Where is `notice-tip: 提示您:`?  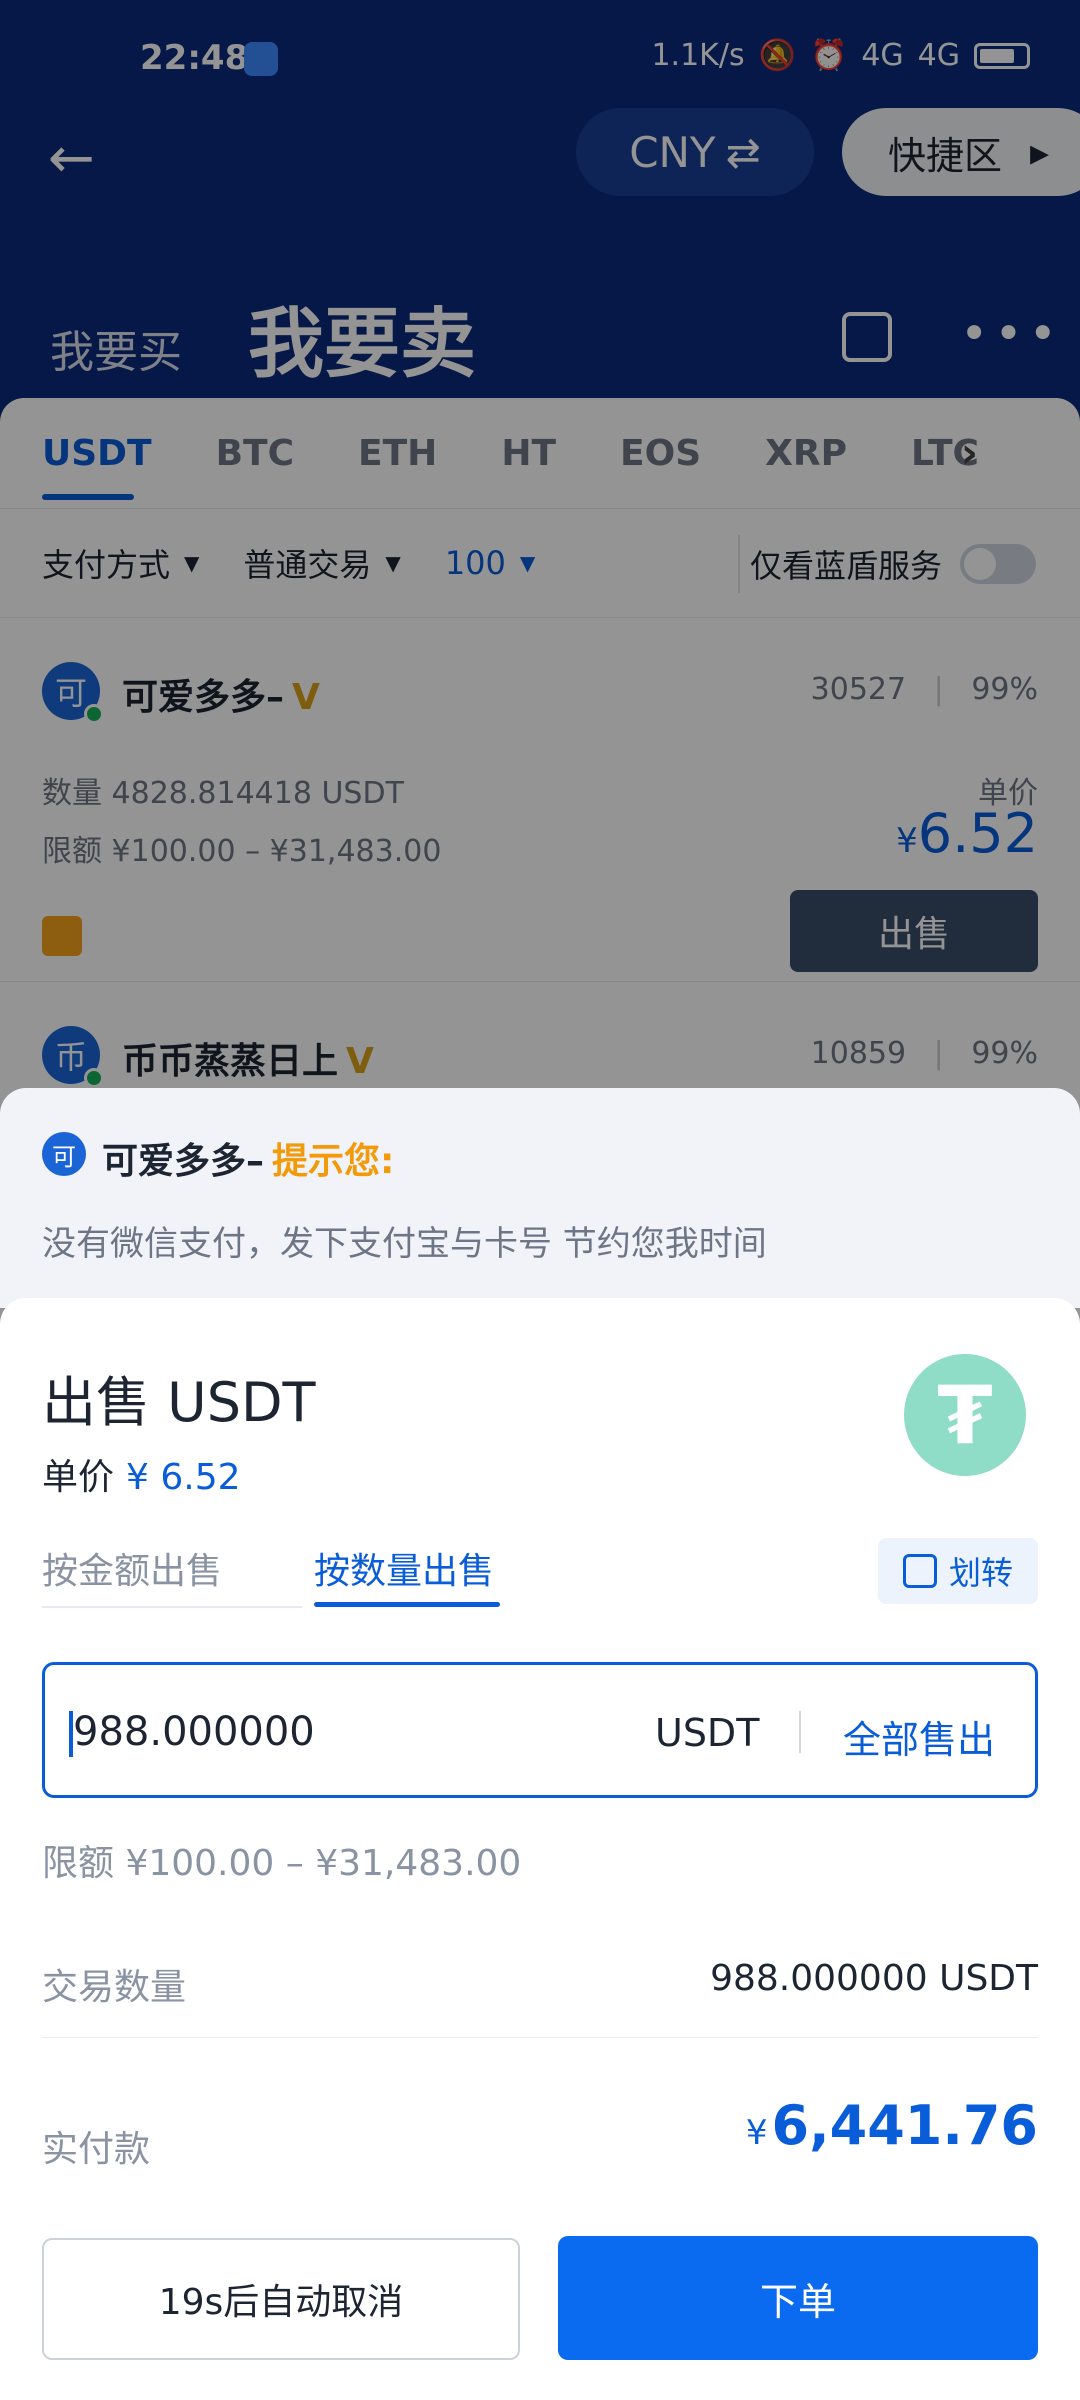 notice-tip: 提示您: is located at coordinates (333, 1161).